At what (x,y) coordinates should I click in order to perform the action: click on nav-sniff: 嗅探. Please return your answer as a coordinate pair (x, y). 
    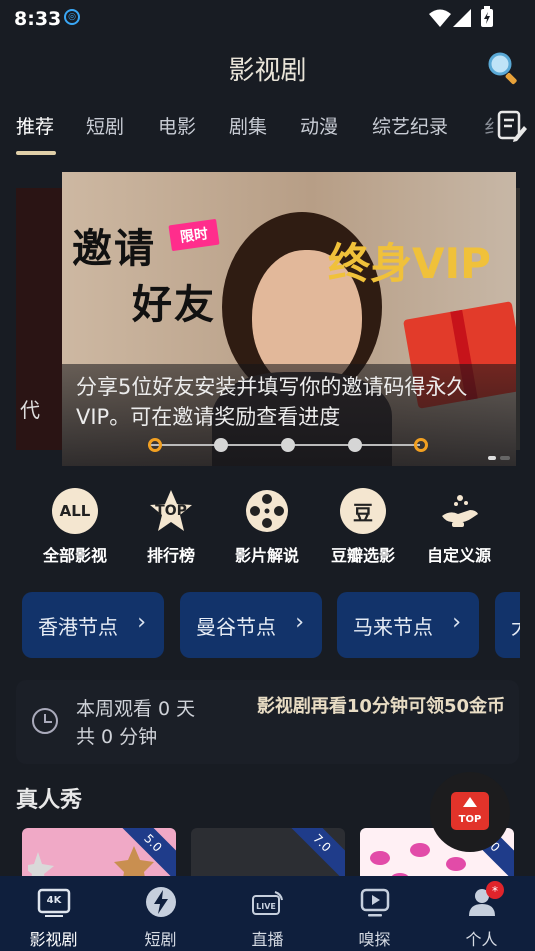
    Looking at the image, I should click on (374, 913).